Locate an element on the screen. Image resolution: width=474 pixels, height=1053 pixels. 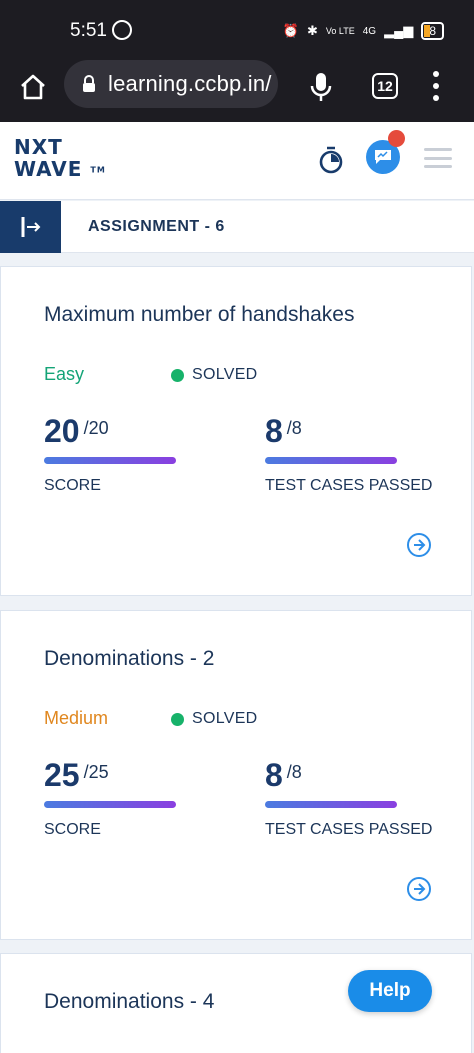
score-value: 25 is located at coordinates (62, 775).